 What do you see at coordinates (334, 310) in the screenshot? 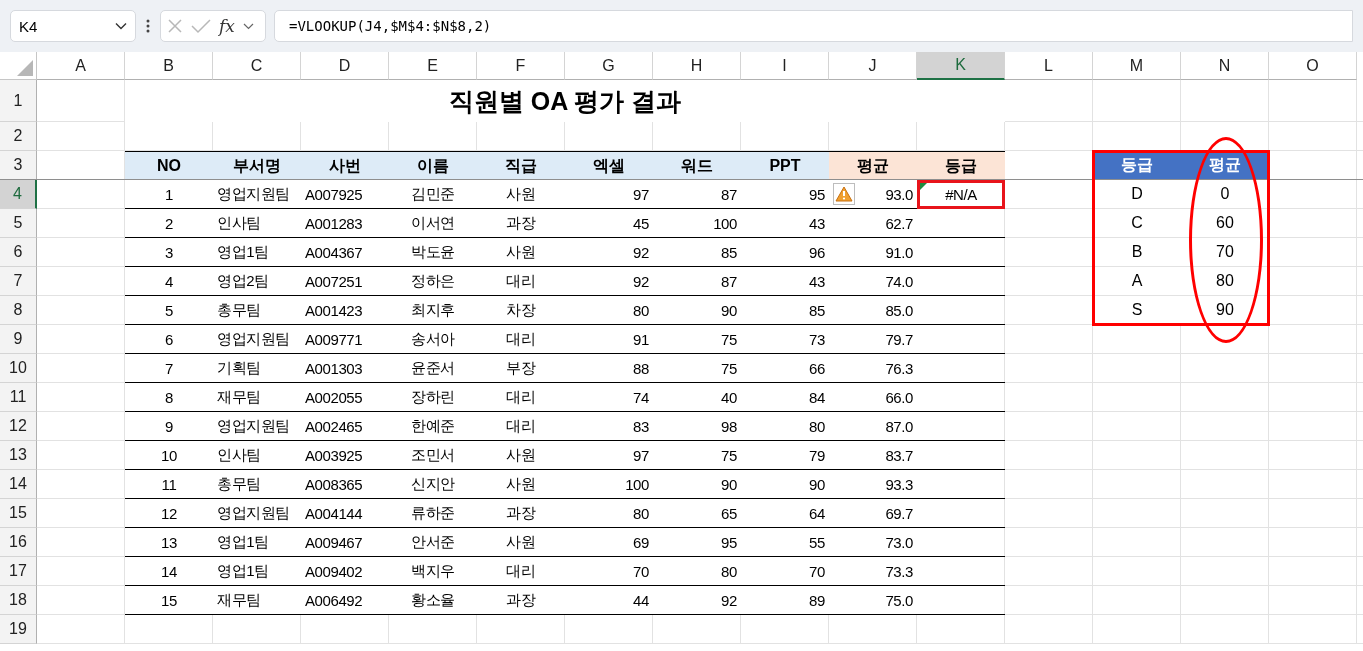
I see `table-cell: A001423` at bounding box center [334, 310].